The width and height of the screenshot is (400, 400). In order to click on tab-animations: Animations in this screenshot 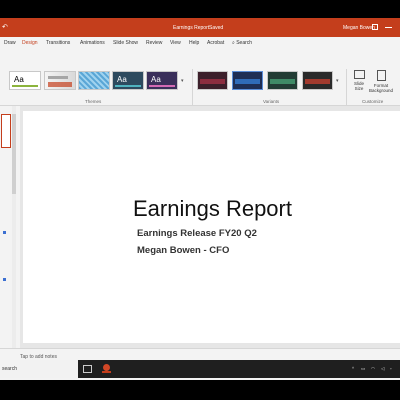, I will do `click(92, 43)`.